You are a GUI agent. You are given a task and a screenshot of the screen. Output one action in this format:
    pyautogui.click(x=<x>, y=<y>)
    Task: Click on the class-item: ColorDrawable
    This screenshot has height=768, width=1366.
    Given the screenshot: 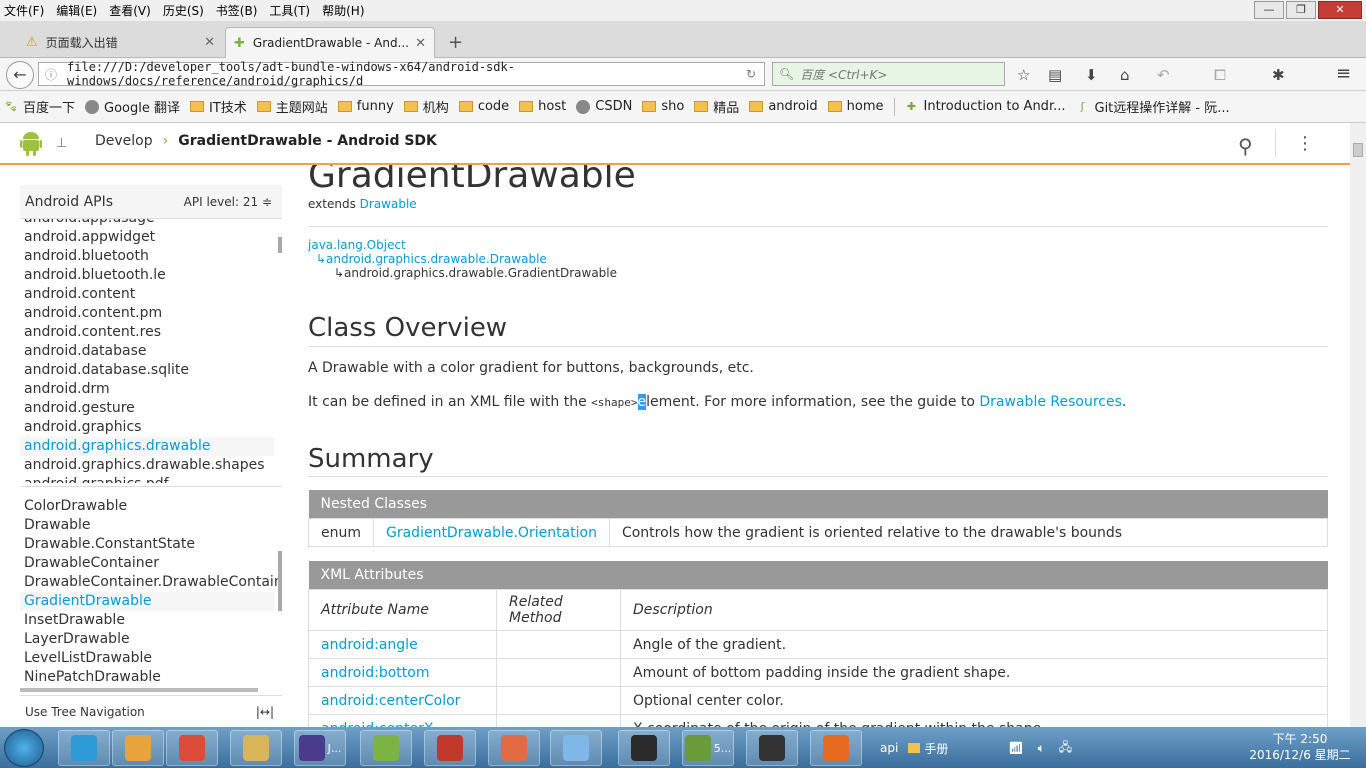 What is the action you would take?
    pyautogui.click(x=153, y=506)
    